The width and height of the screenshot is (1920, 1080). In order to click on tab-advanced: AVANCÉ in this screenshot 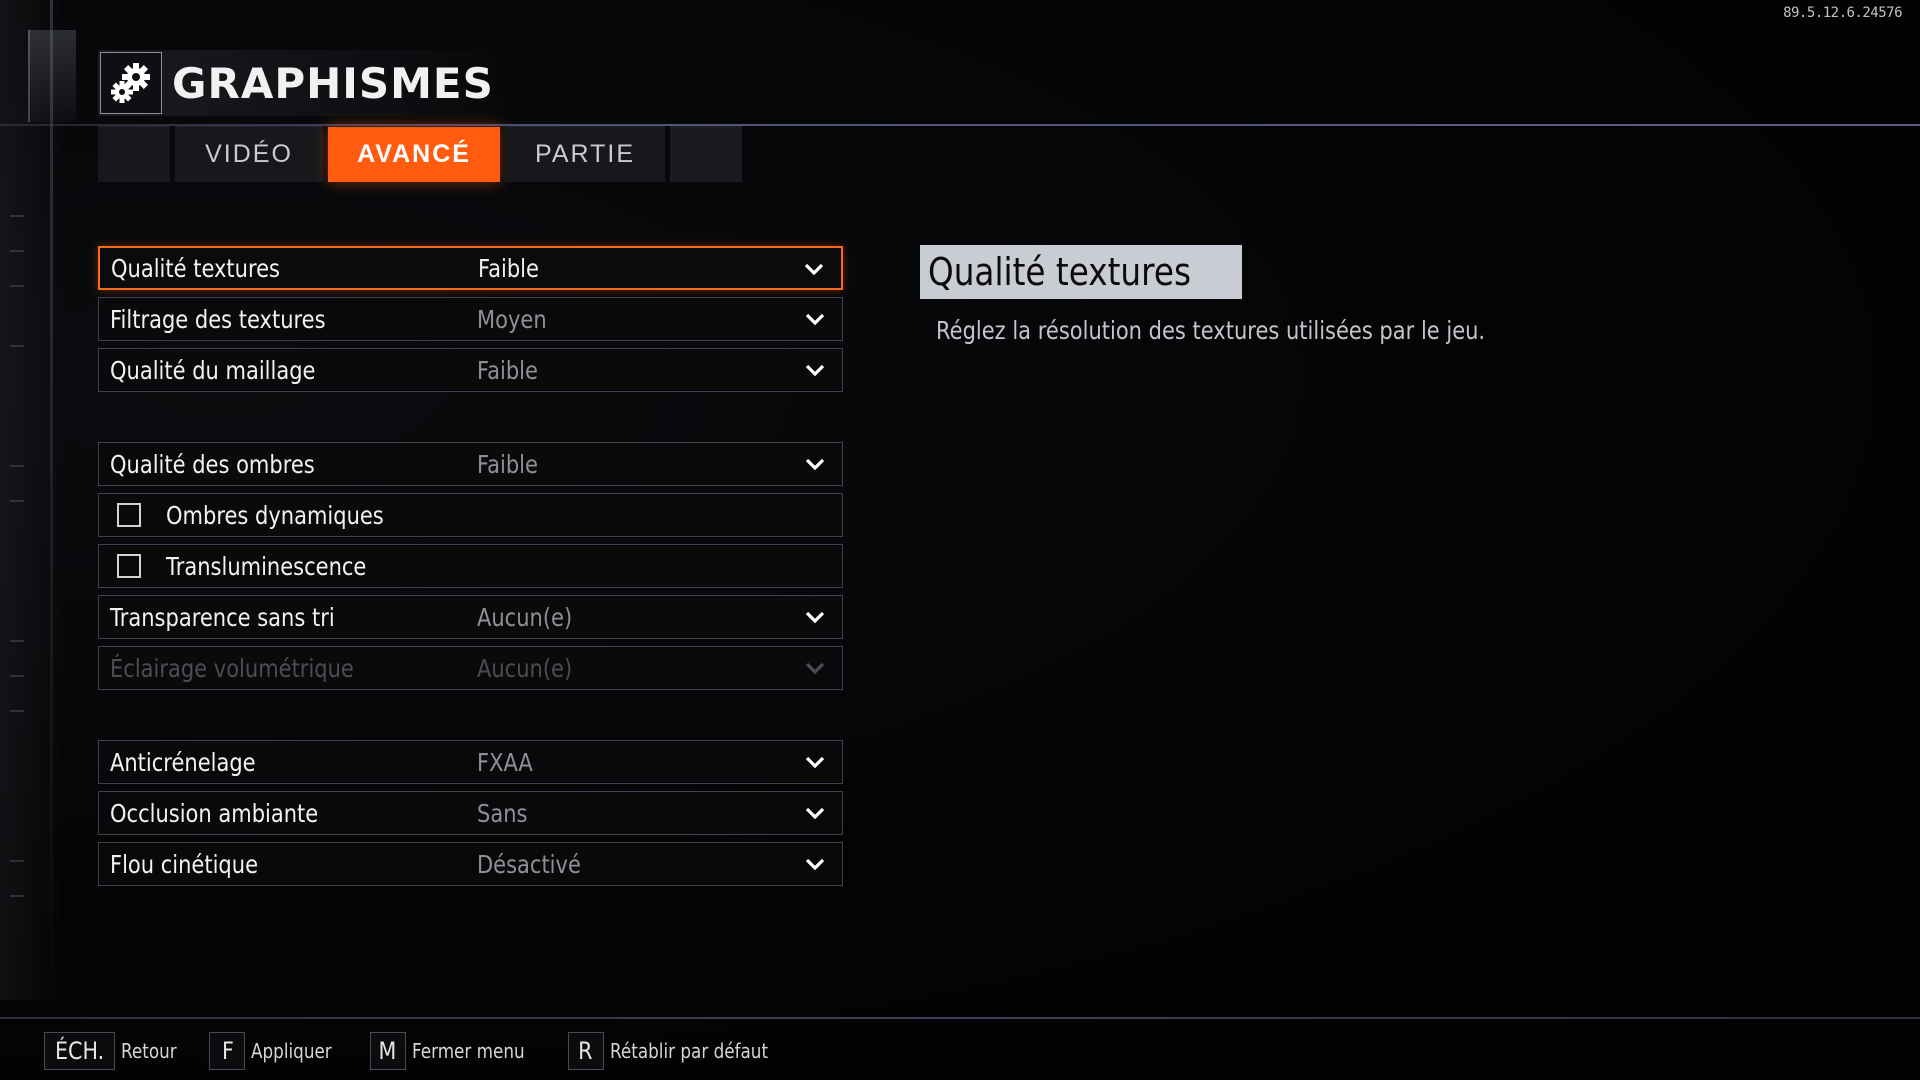, I will do `click(414, 154)`.